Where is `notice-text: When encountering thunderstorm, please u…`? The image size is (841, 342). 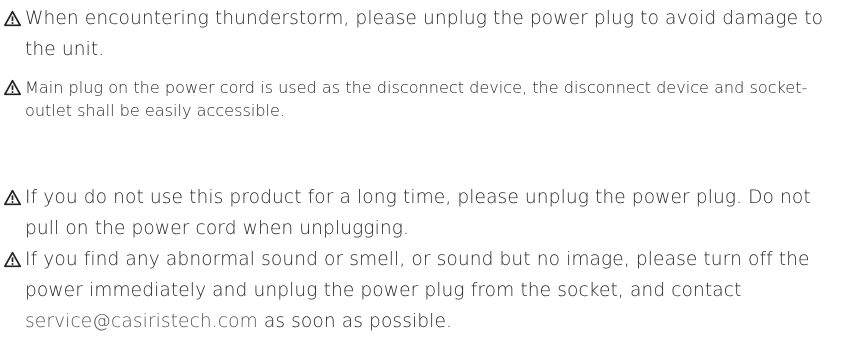 notice-text: When encountering thunderstorm, please u… is located at coordinates (424, 34).